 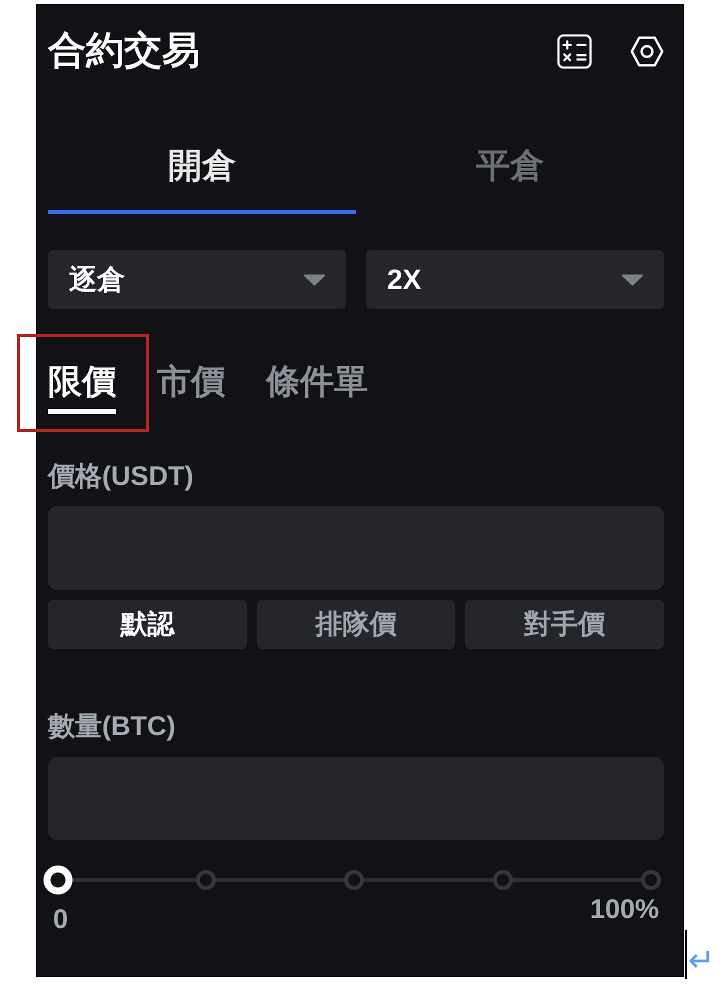 I want to click on settings-icon, so click(x=647, y=51).